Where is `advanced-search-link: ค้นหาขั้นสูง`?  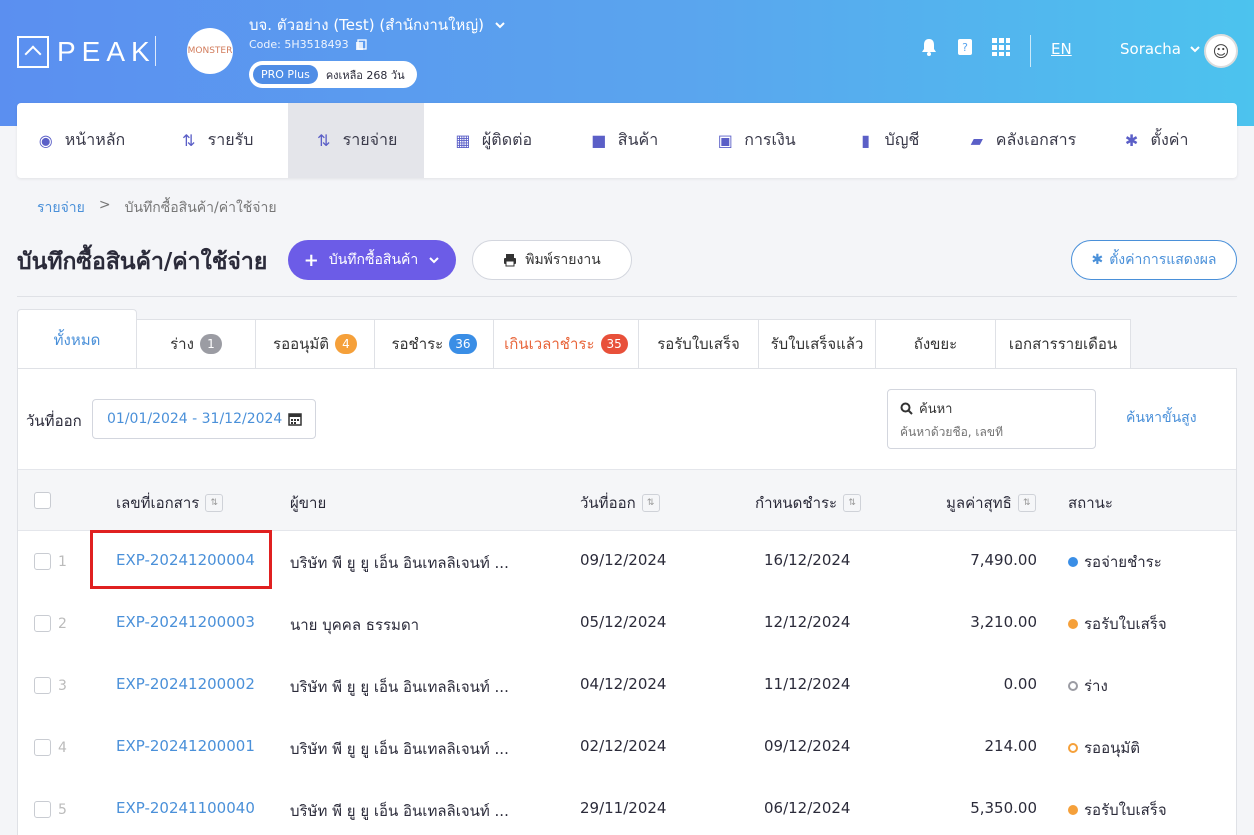 advanced-search-link: ค้นหาขั้นสูง is located at coordinates (1161, 418).